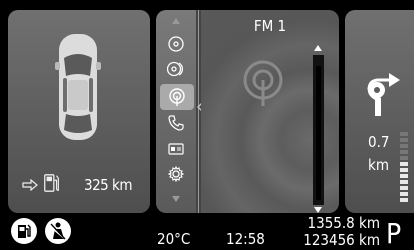 This screenshot has height=250, width=414. I want to click on card-icon, so click(176, 149).